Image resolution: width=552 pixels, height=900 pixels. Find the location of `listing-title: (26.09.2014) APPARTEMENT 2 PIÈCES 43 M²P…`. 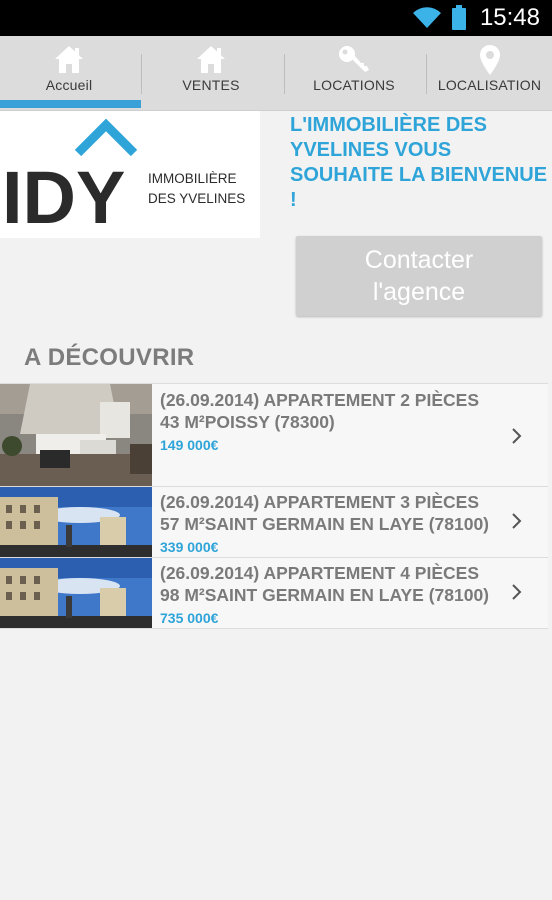

listing-title: (26.09.2014) APPARTEMENT 2 PIÈCES 43 M²P… is located at coordinates (319, 411).